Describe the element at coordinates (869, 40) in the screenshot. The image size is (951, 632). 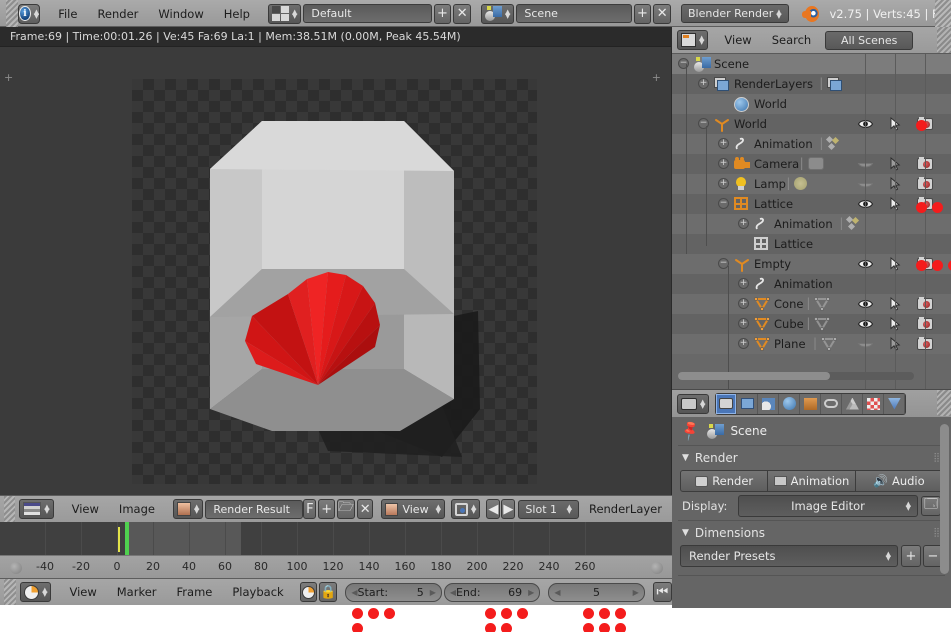
I see `outliner-display-mode: All Scenes` at that location.